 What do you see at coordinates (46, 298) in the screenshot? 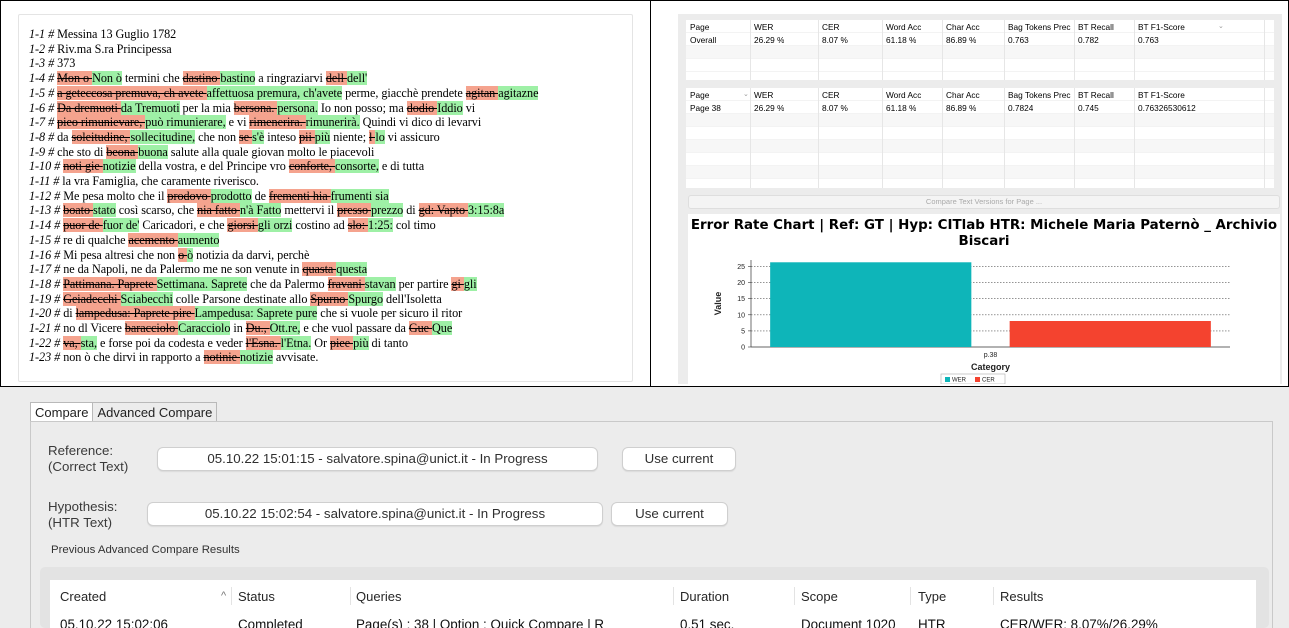
I see `line-number: 1-19 #` at bounding box center [46, 298].